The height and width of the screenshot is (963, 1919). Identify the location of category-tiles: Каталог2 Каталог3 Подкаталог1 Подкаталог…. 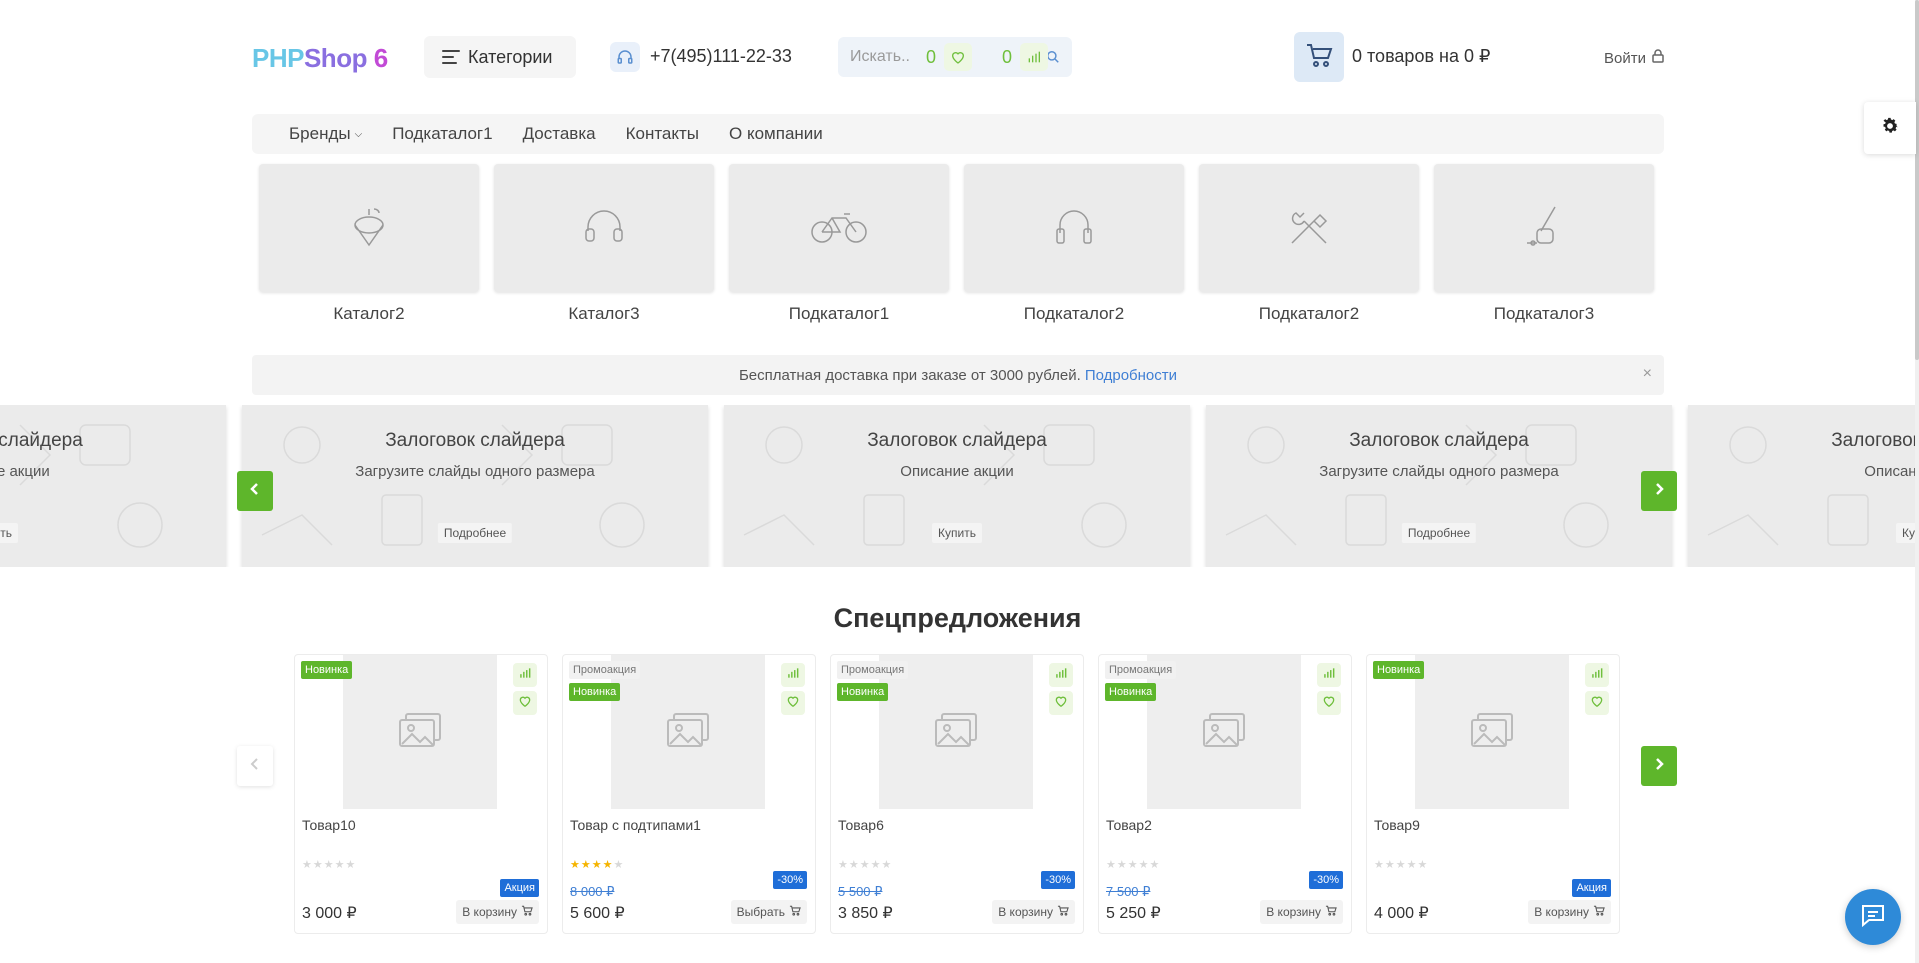
(959, 244).